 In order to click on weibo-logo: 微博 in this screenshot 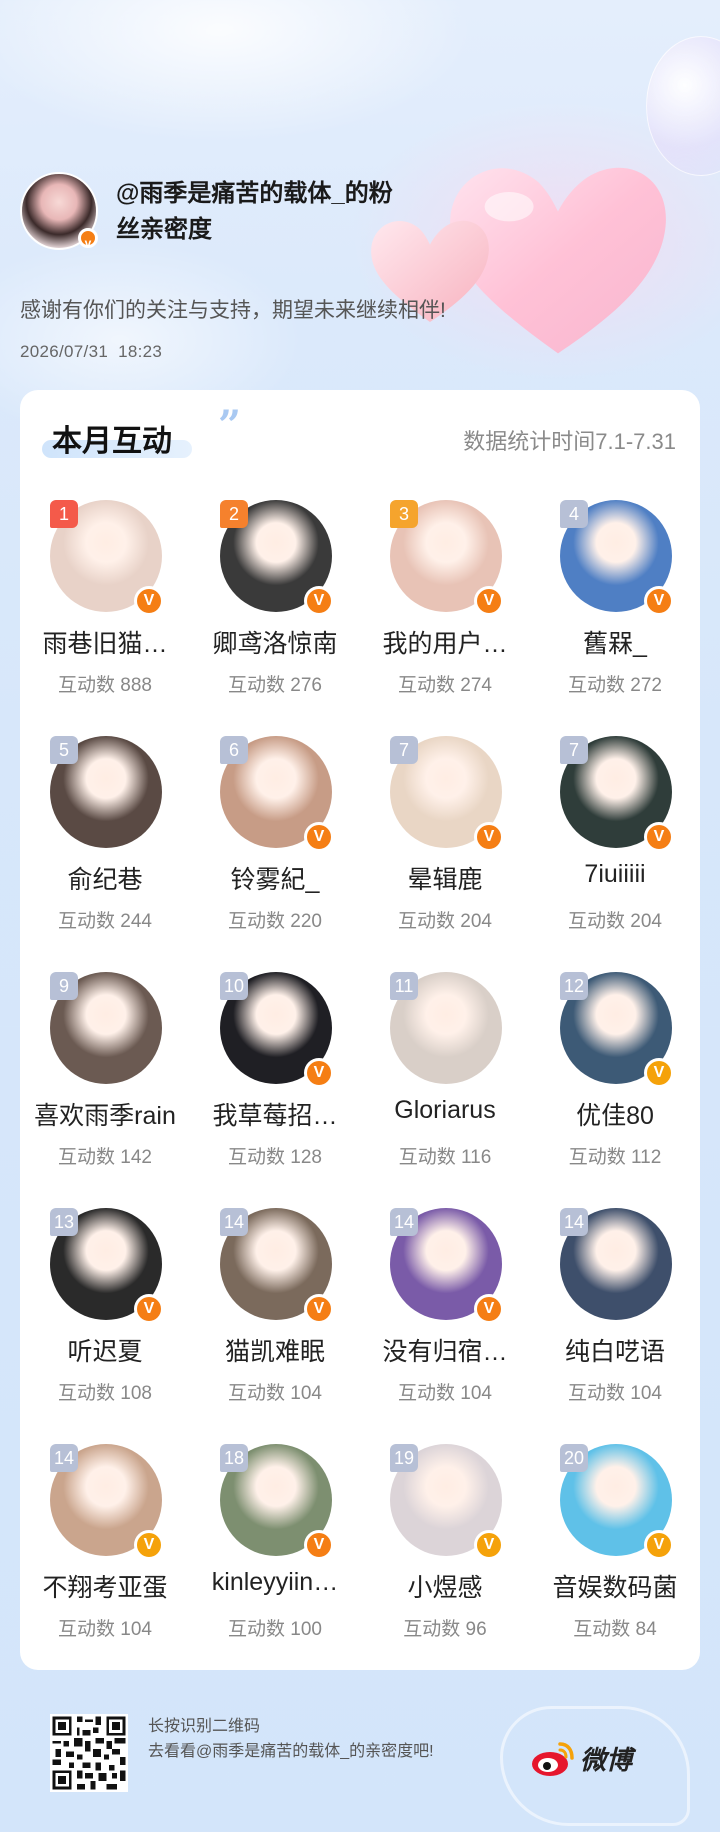, I will do `click(610, 1762)`.